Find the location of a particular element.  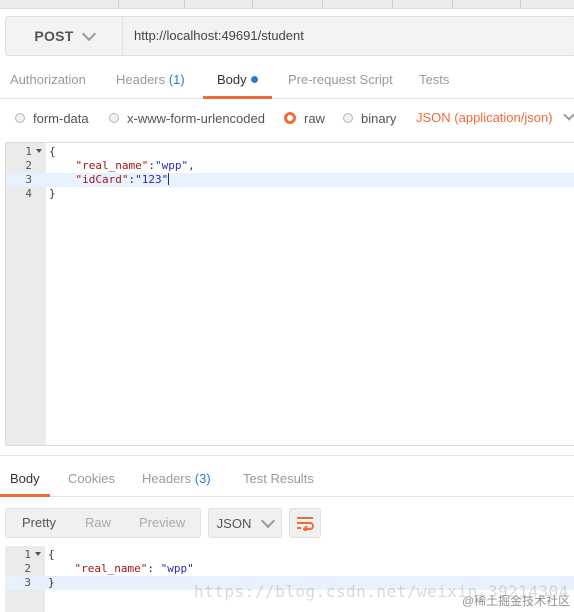

tab-tests: Tests is located at coordinates (434, 80).